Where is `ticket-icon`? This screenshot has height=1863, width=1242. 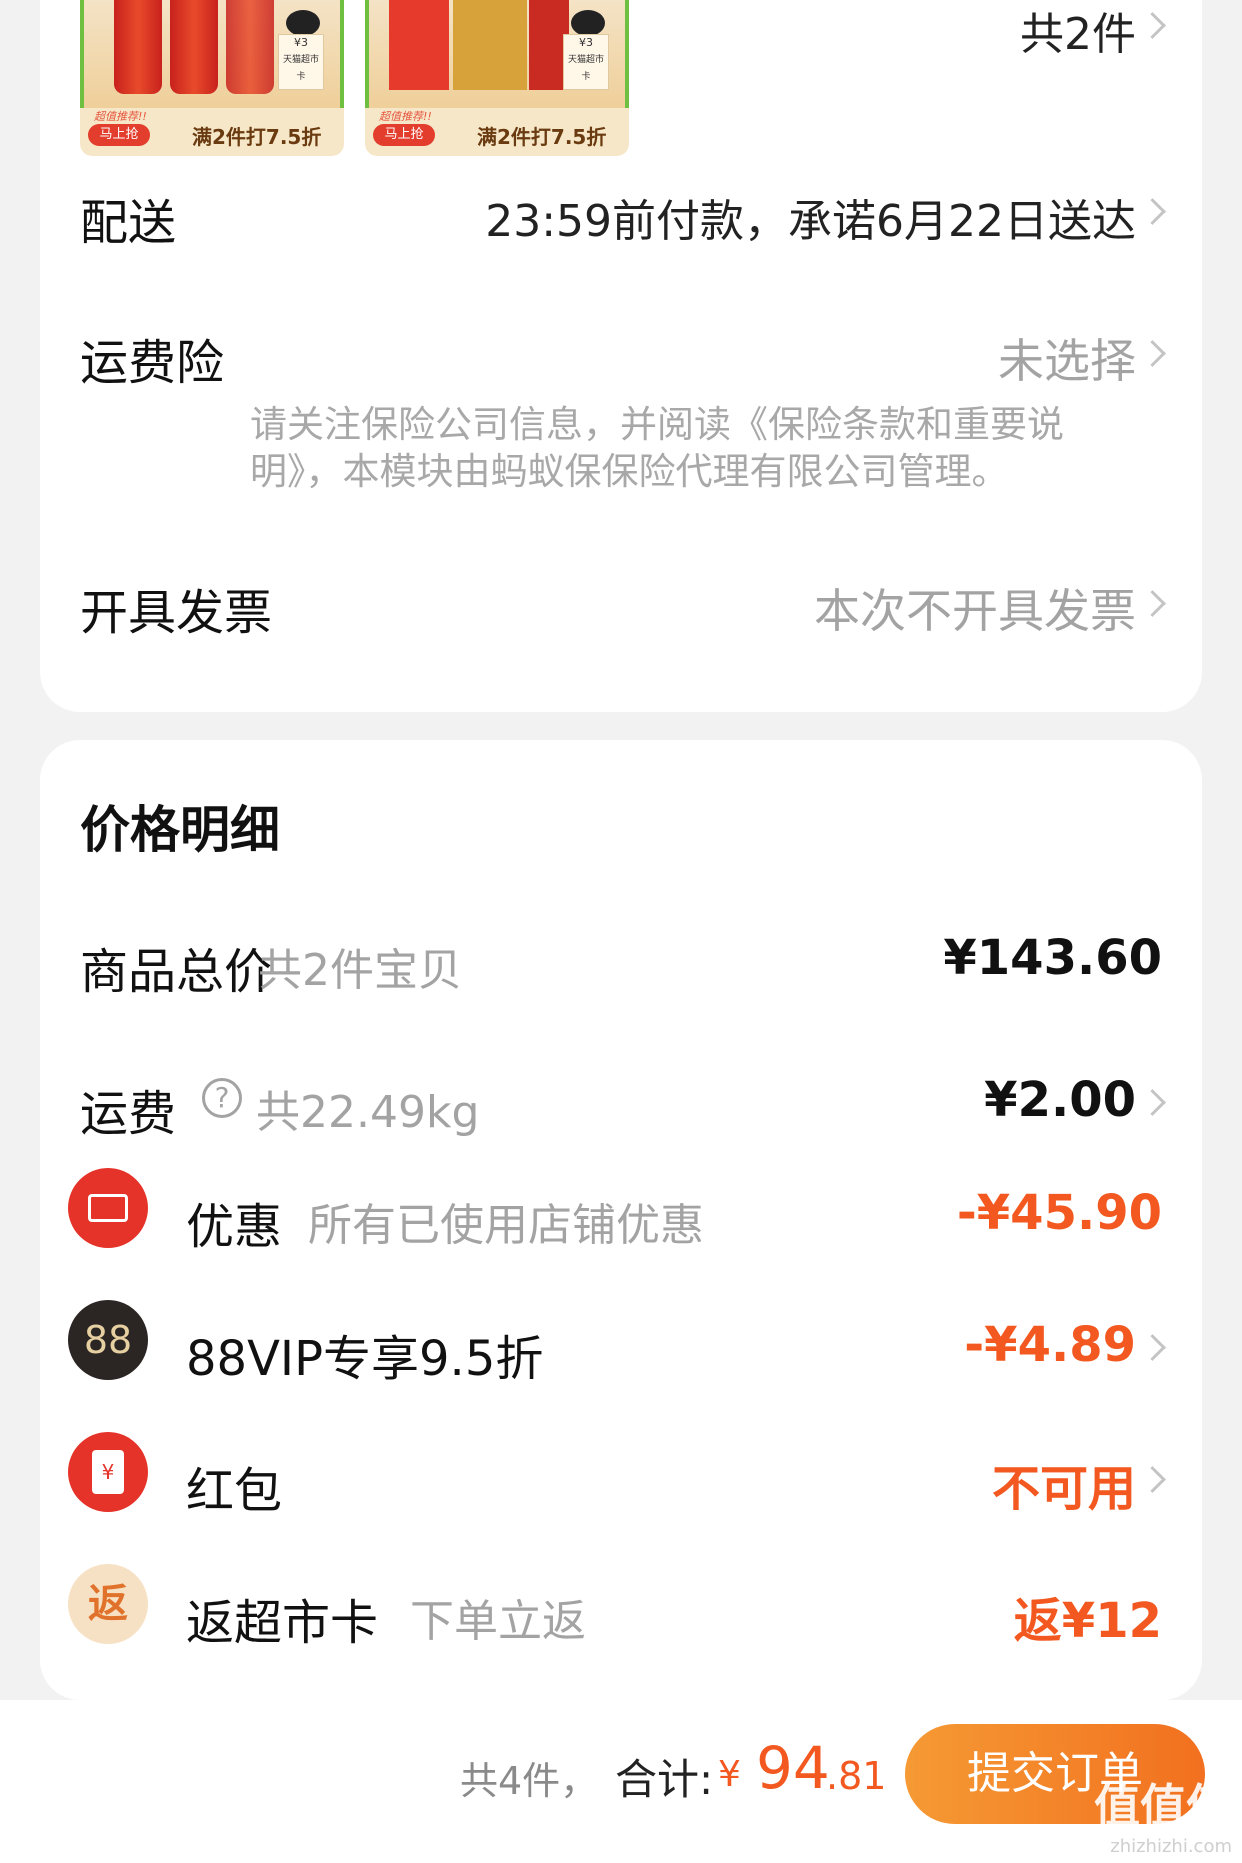
ticket-icon is located at coordinates (108, 1208).